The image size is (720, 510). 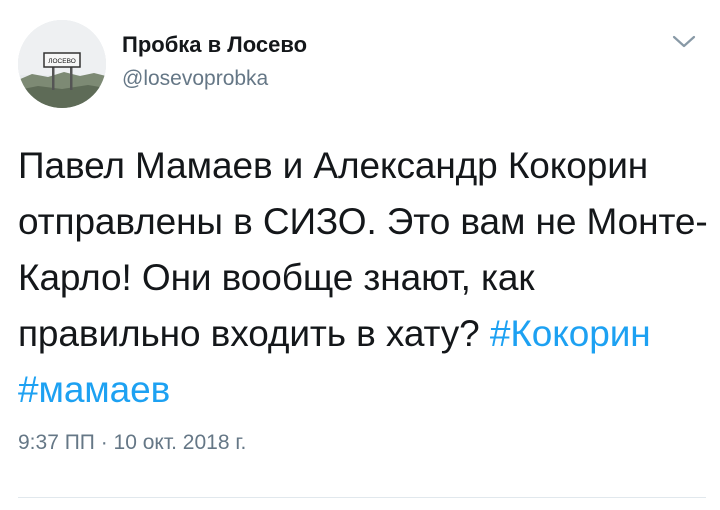 I want to click on divider, so click(x=362, y=497).